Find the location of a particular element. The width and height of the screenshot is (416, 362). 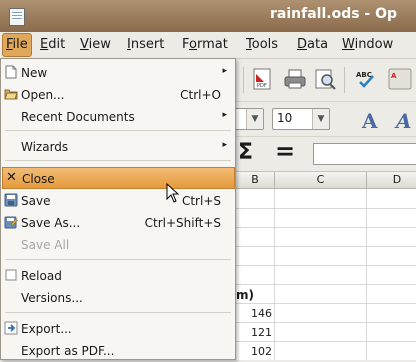

font-color-icon: A is located at coordinates (370, 121).